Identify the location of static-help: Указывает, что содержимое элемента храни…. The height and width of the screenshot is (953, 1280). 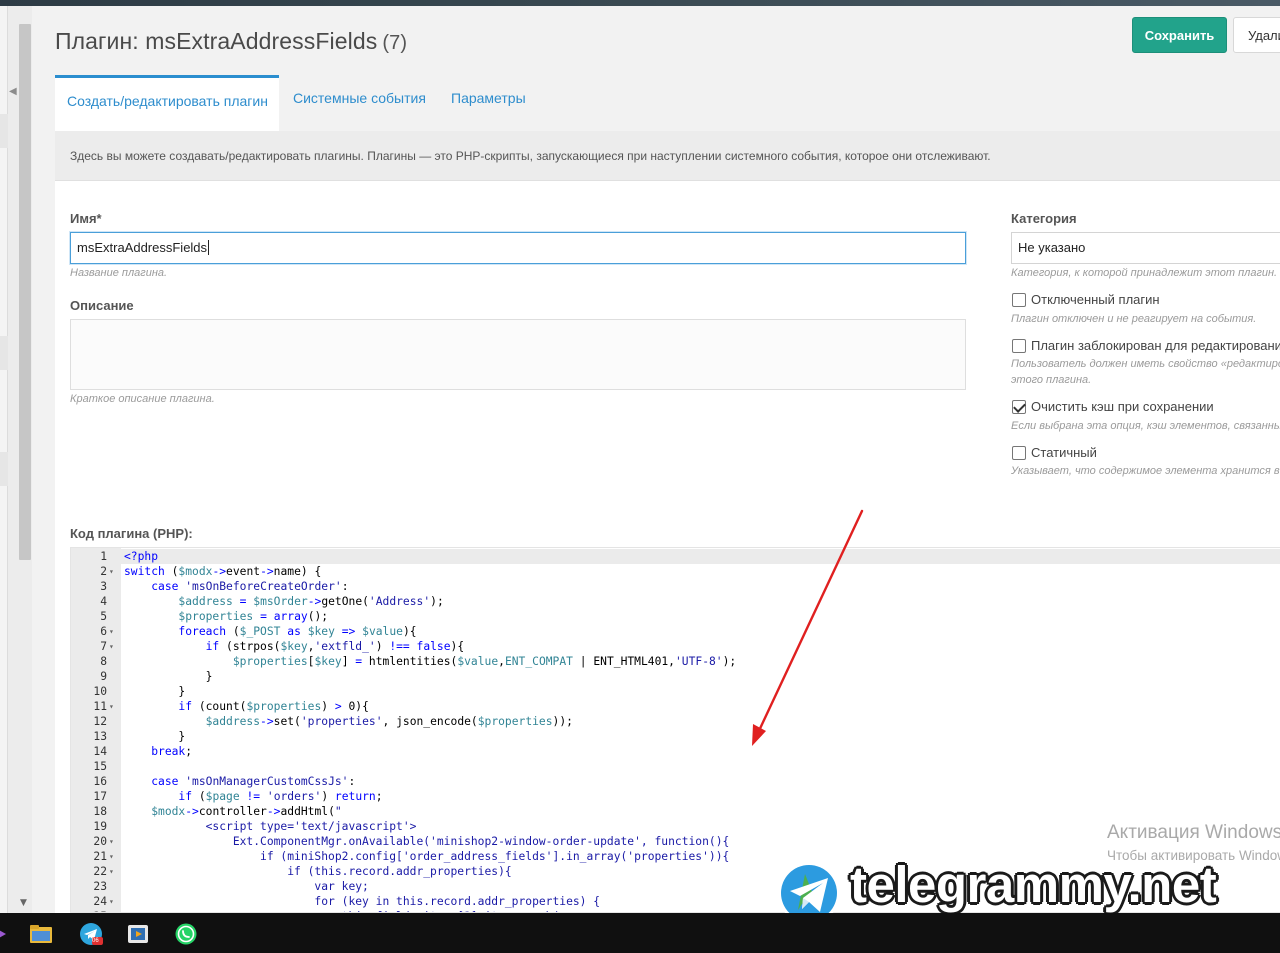
(1145, 471).